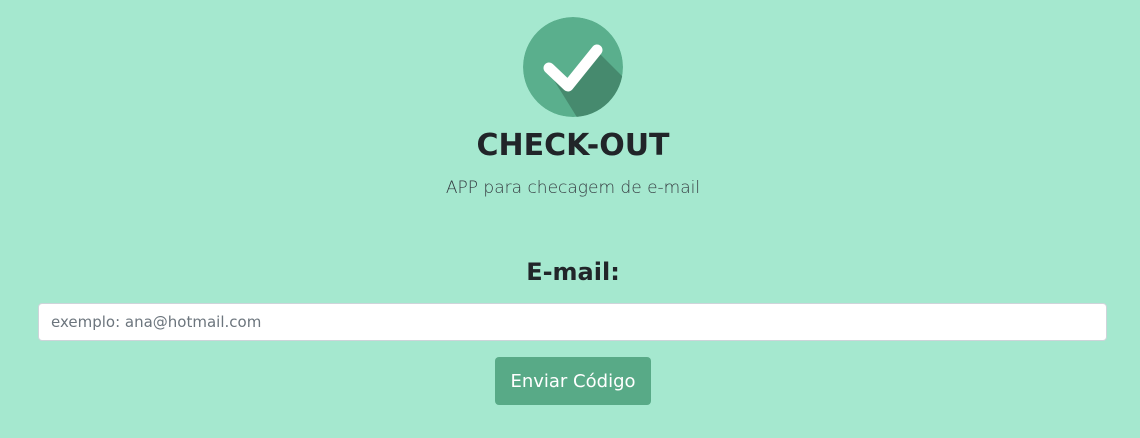 This screenshot has height=438, width=1140. What do you see at coordinates (573, 381) in the screenshot?
I see `send-code-button: Enviar Código` at bounding box center [573, 381].